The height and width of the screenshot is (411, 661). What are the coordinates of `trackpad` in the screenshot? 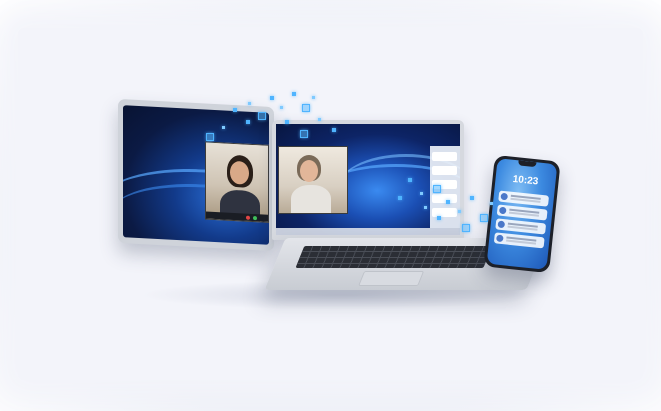 It's located at (391, 278).